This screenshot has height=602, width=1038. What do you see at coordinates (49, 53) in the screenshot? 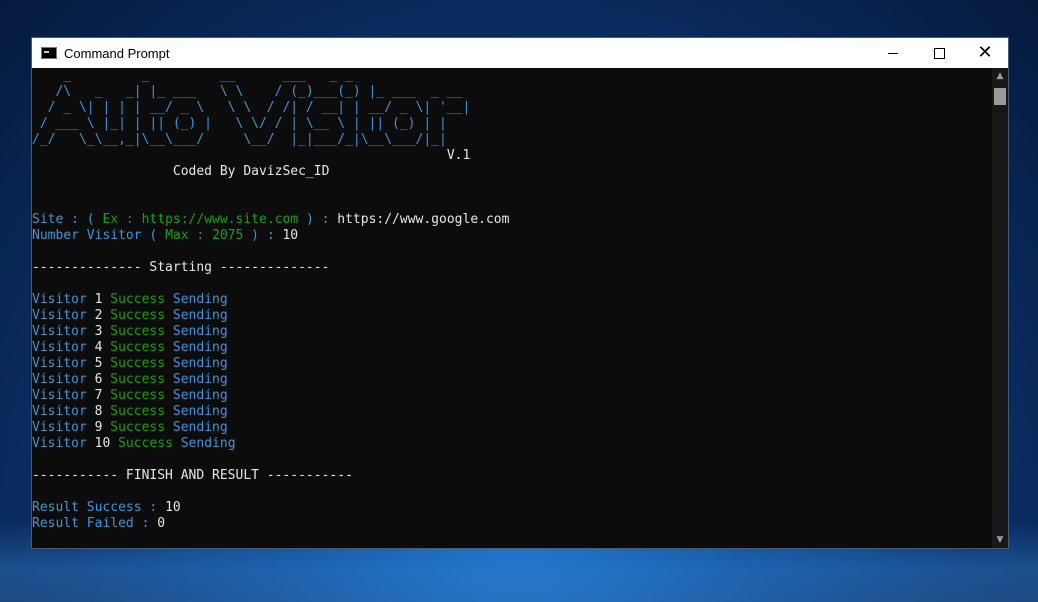
I see `cmd-icon` at bounding box center [49, 53].